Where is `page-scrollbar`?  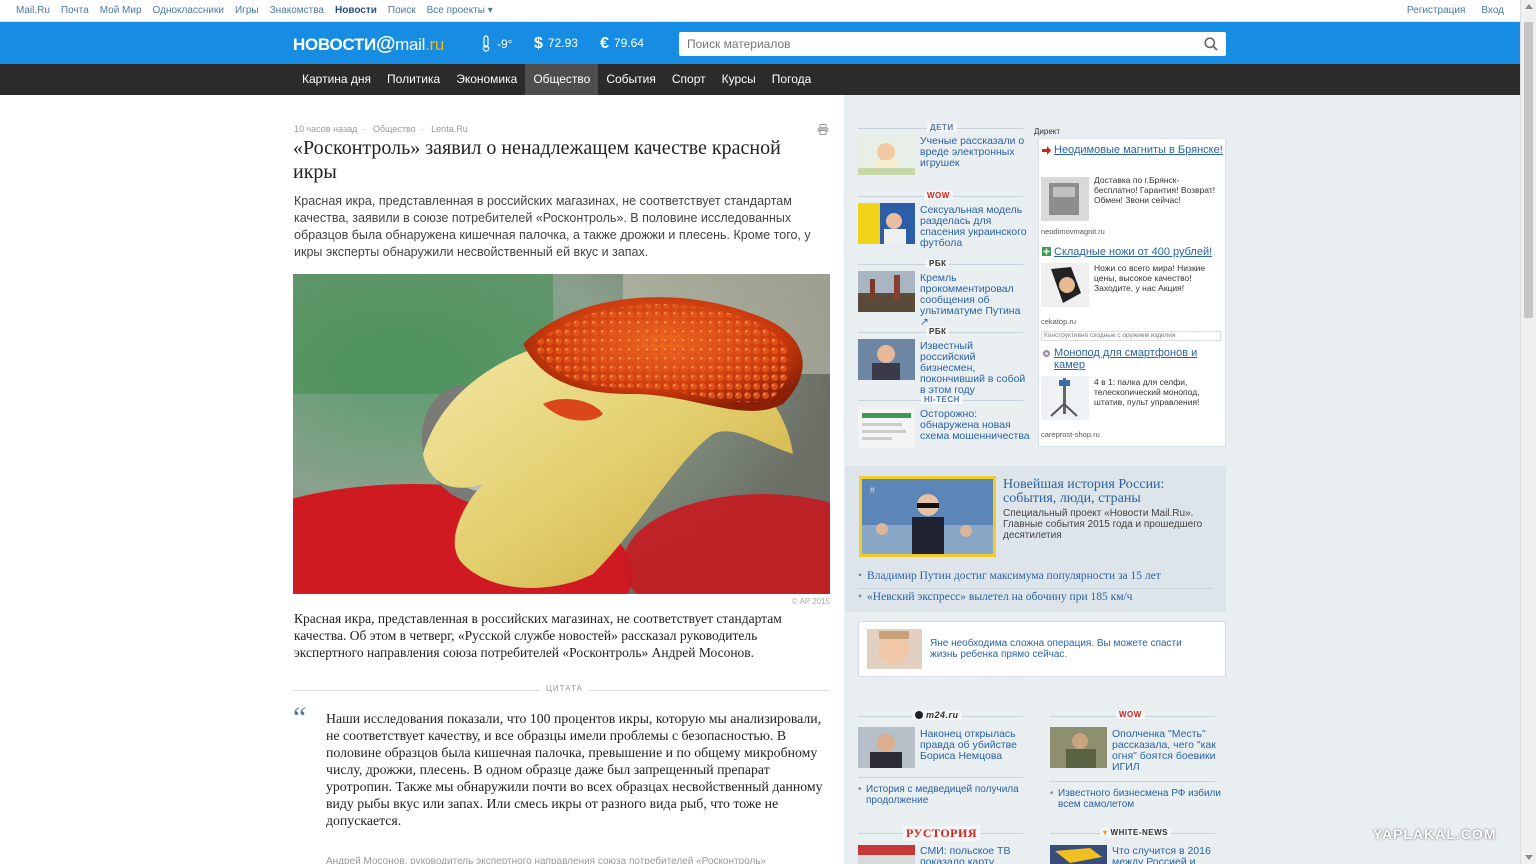 page-scrollbar is located at coordinates (1528, 432).